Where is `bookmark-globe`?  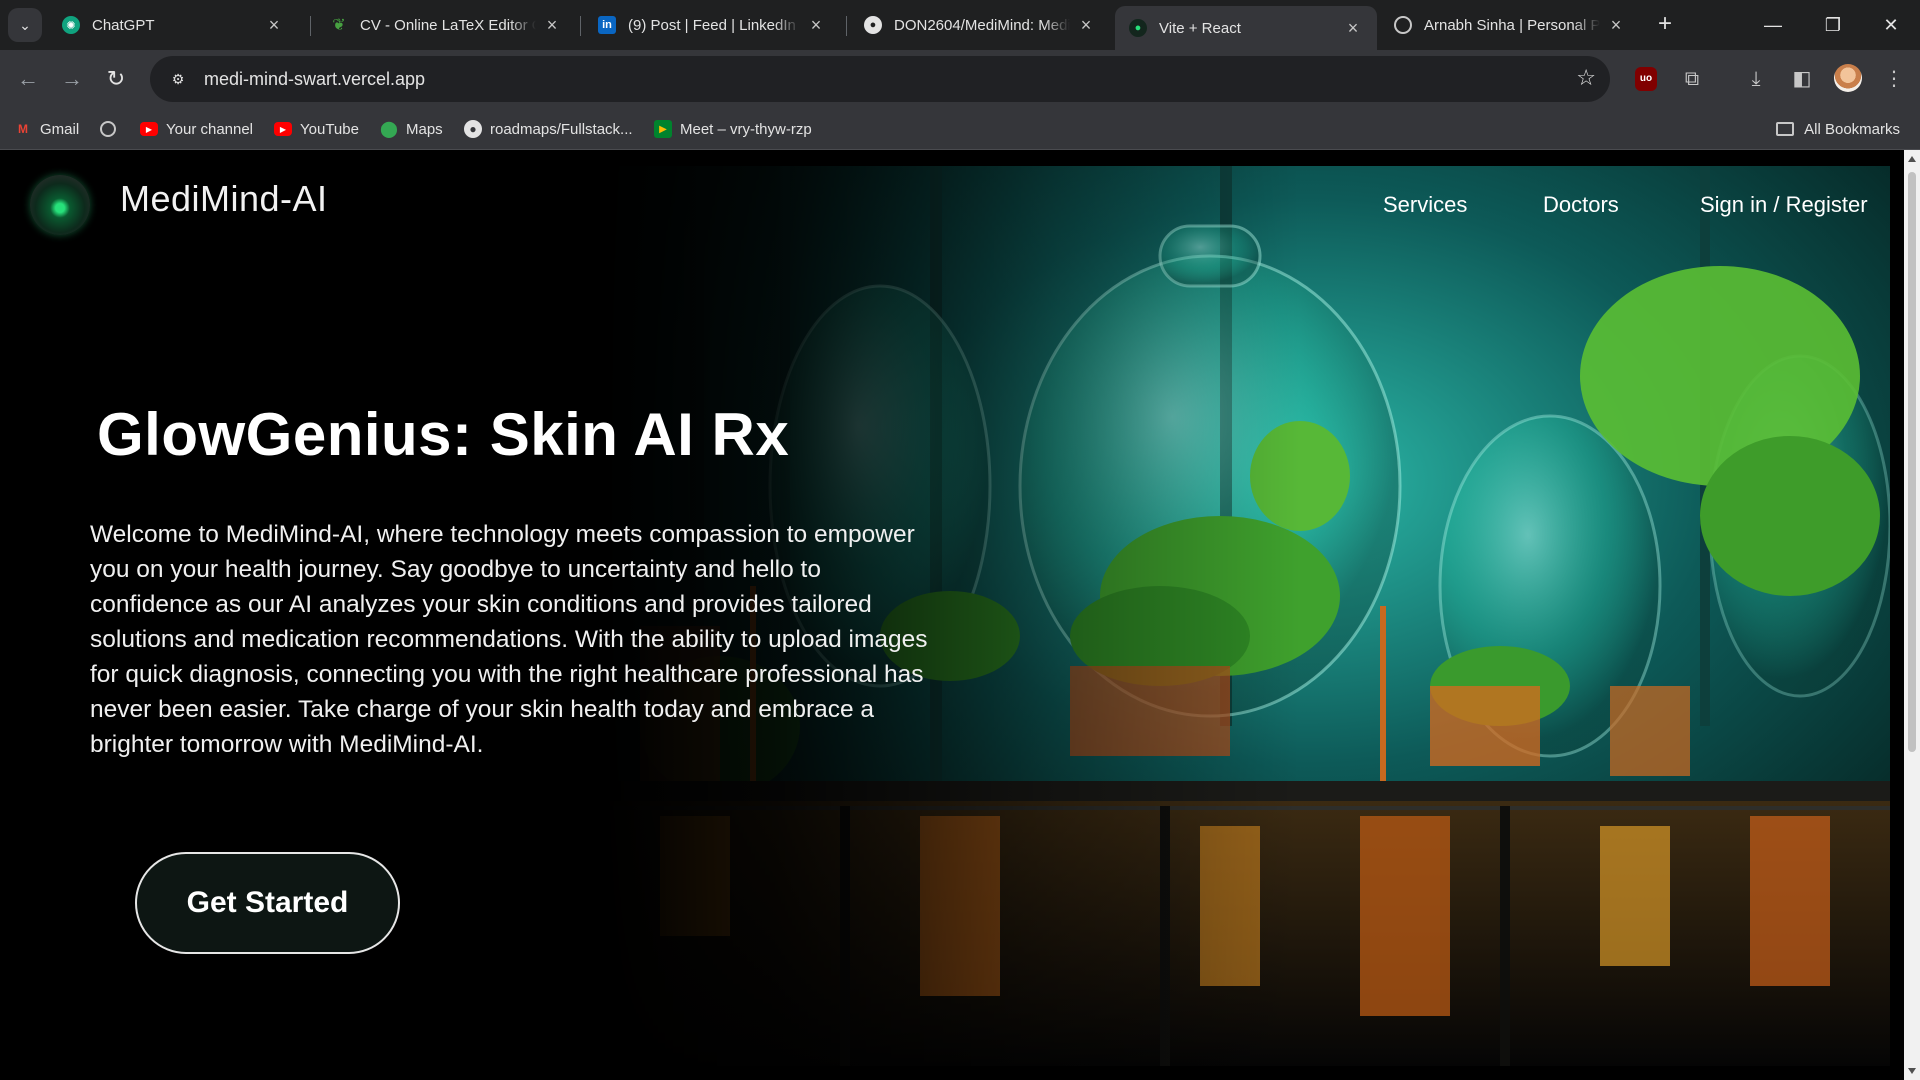
bookmark-globe is located at coordinates (112, 129).